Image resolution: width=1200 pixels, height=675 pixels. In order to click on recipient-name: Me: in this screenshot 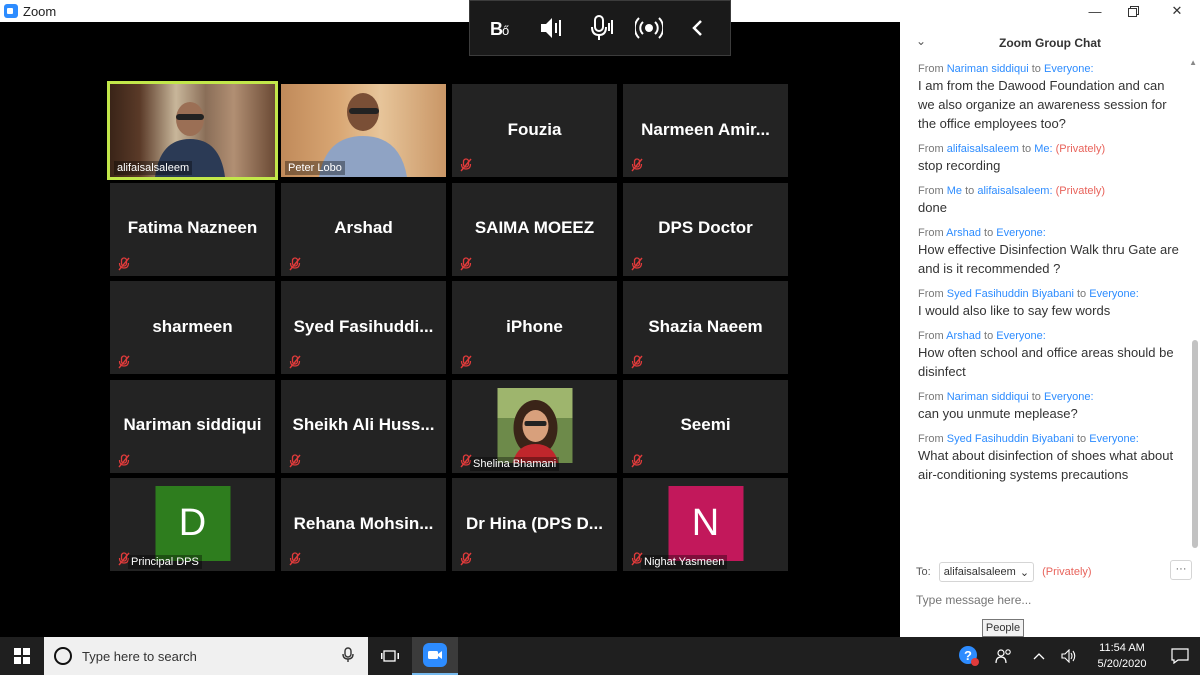, I will do `click(1043, 149)`.